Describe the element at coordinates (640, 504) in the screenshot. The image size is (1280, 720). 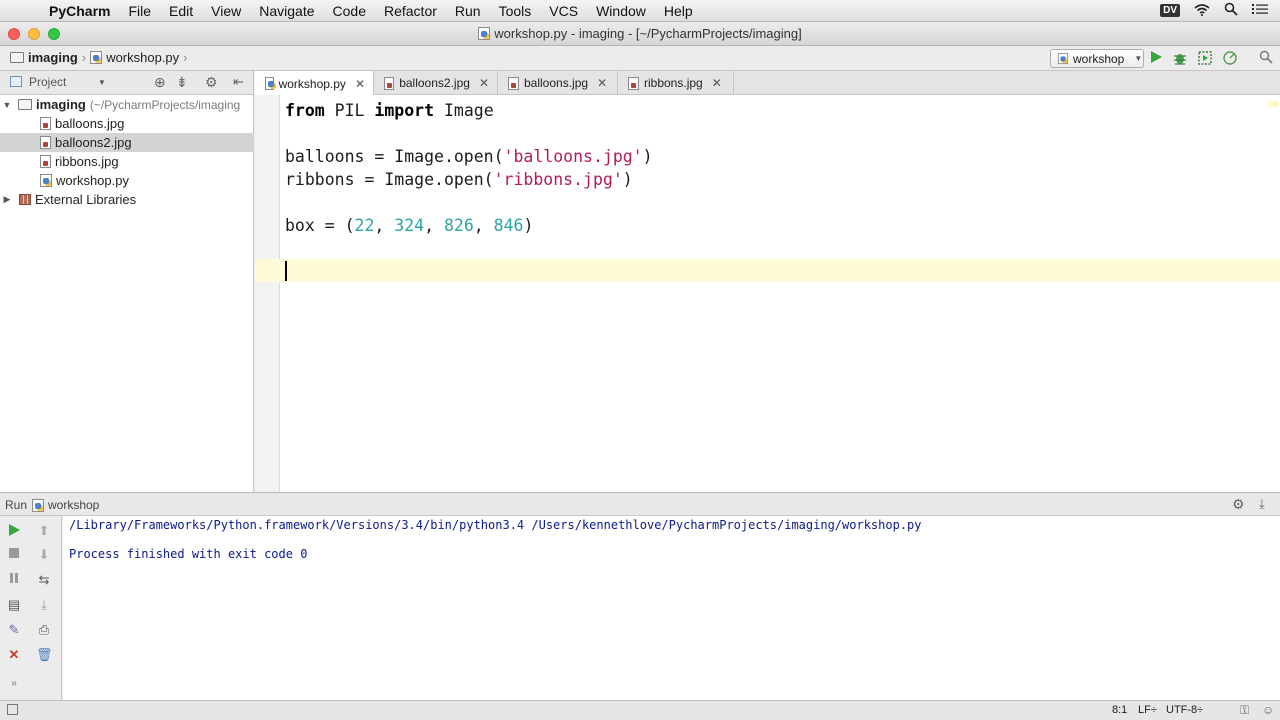
I see `run-toolwindow-header: Run workshop ⚙ ⤓` at that location.